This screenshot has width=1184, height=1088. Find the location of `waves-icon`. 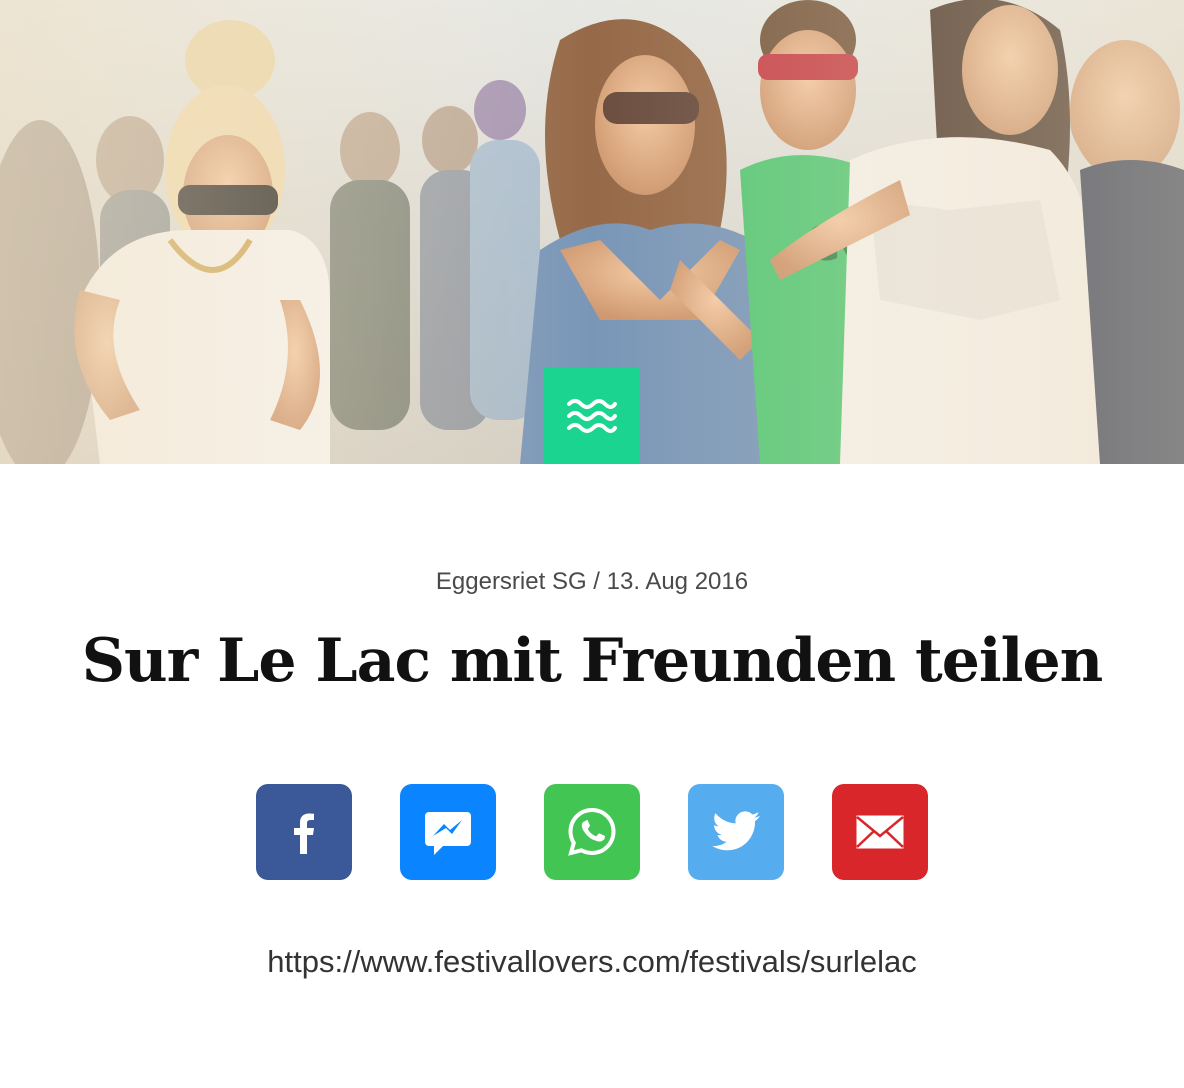

waves-icon is located at coordinates (592, 416).